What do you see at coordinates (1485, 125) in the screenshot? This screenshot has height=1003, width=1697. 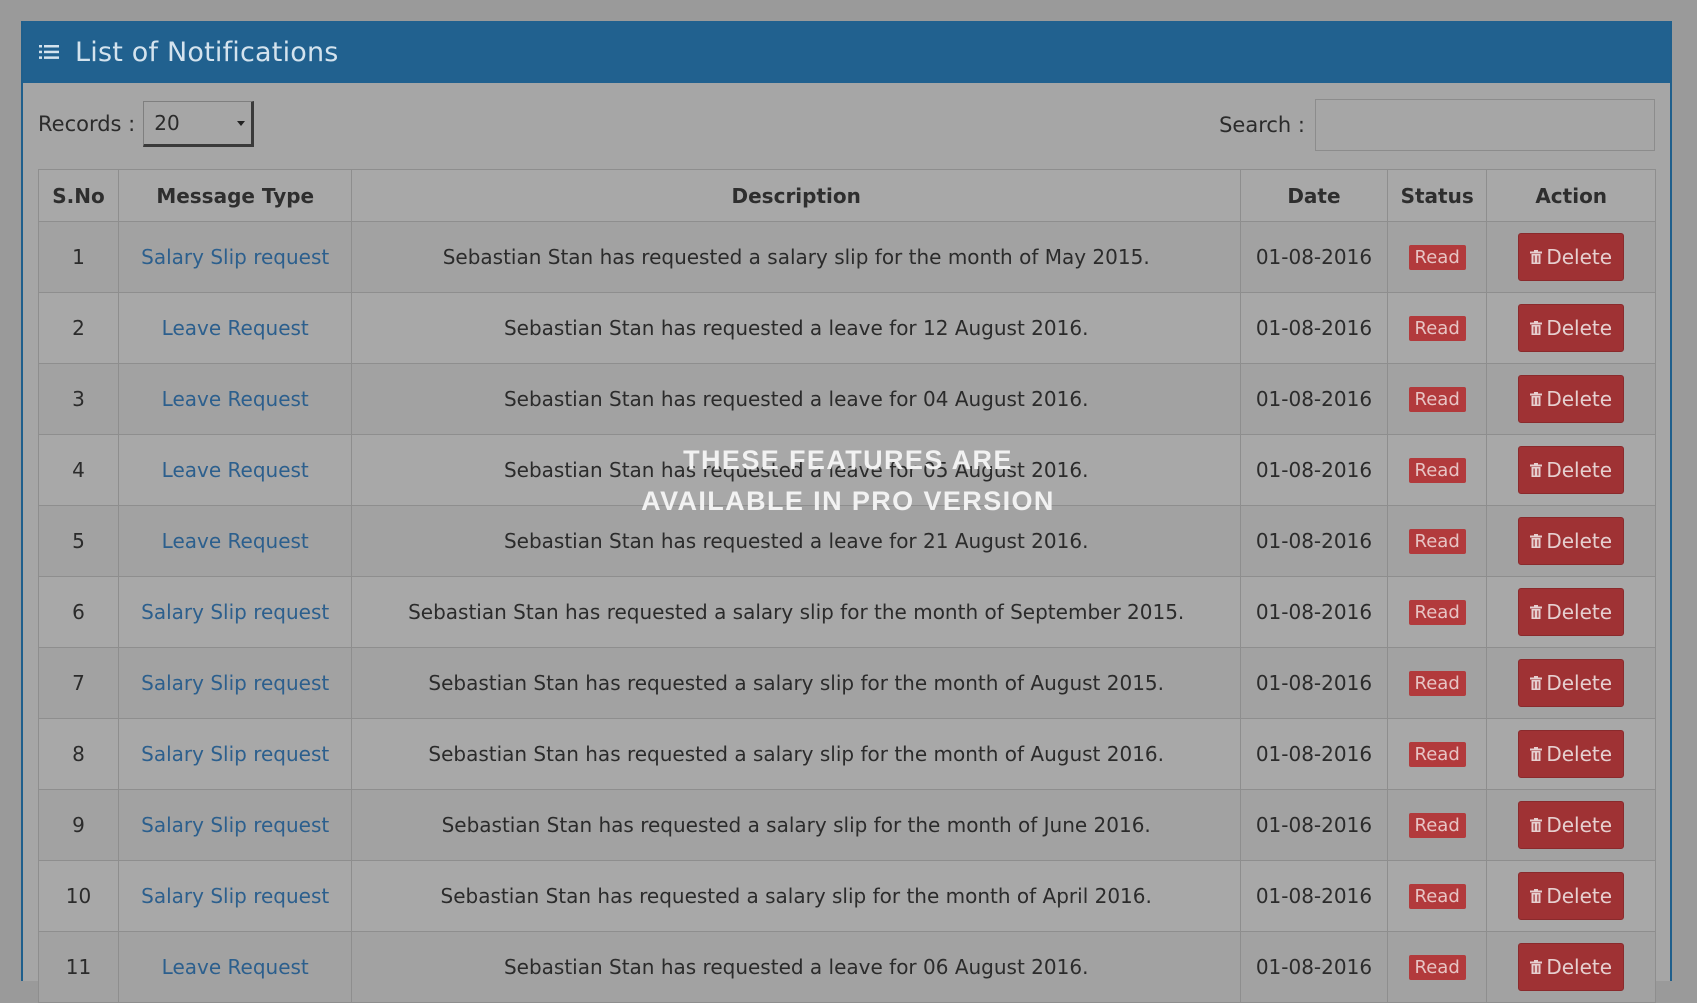 I see `search-input` at bounding box center [1485, 125].